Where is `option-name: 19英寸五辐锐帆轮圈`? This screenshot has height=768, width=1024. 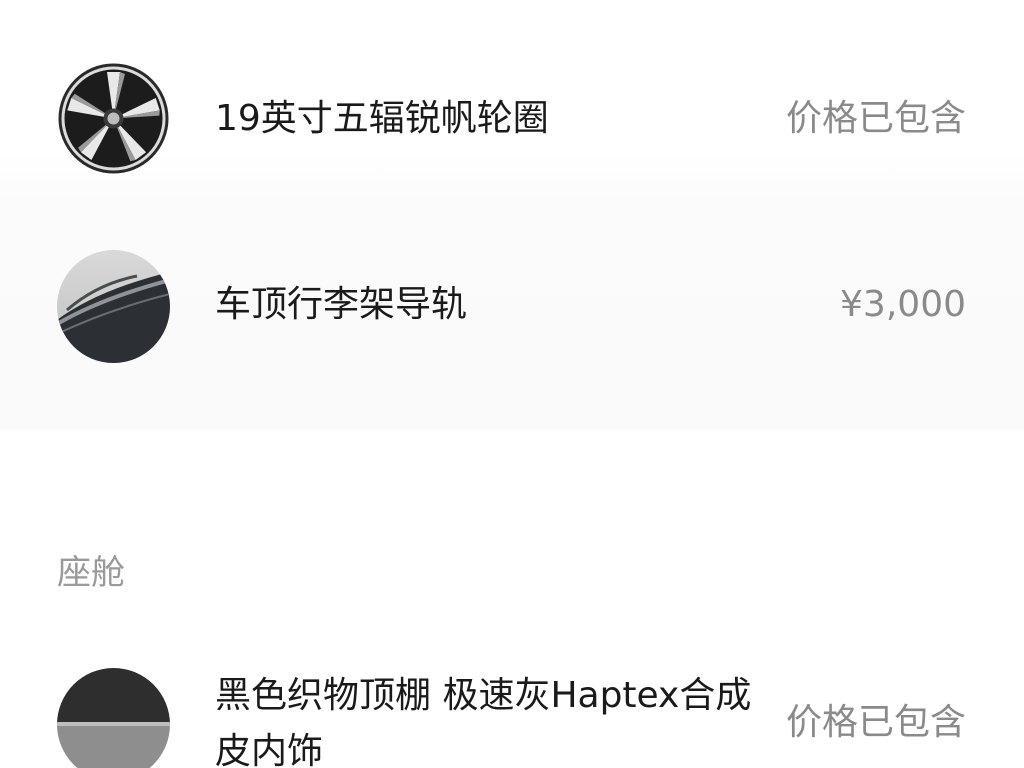
option-name: 19英寸五辐锐帆轮圈 is located at coordinates (382, 118).